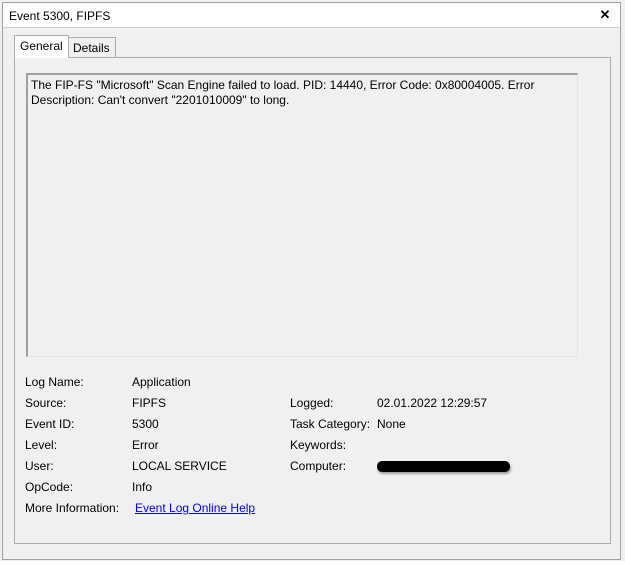  I want to click on title-bar: Event 5300, FIPFS ✕, so click(311, 15).